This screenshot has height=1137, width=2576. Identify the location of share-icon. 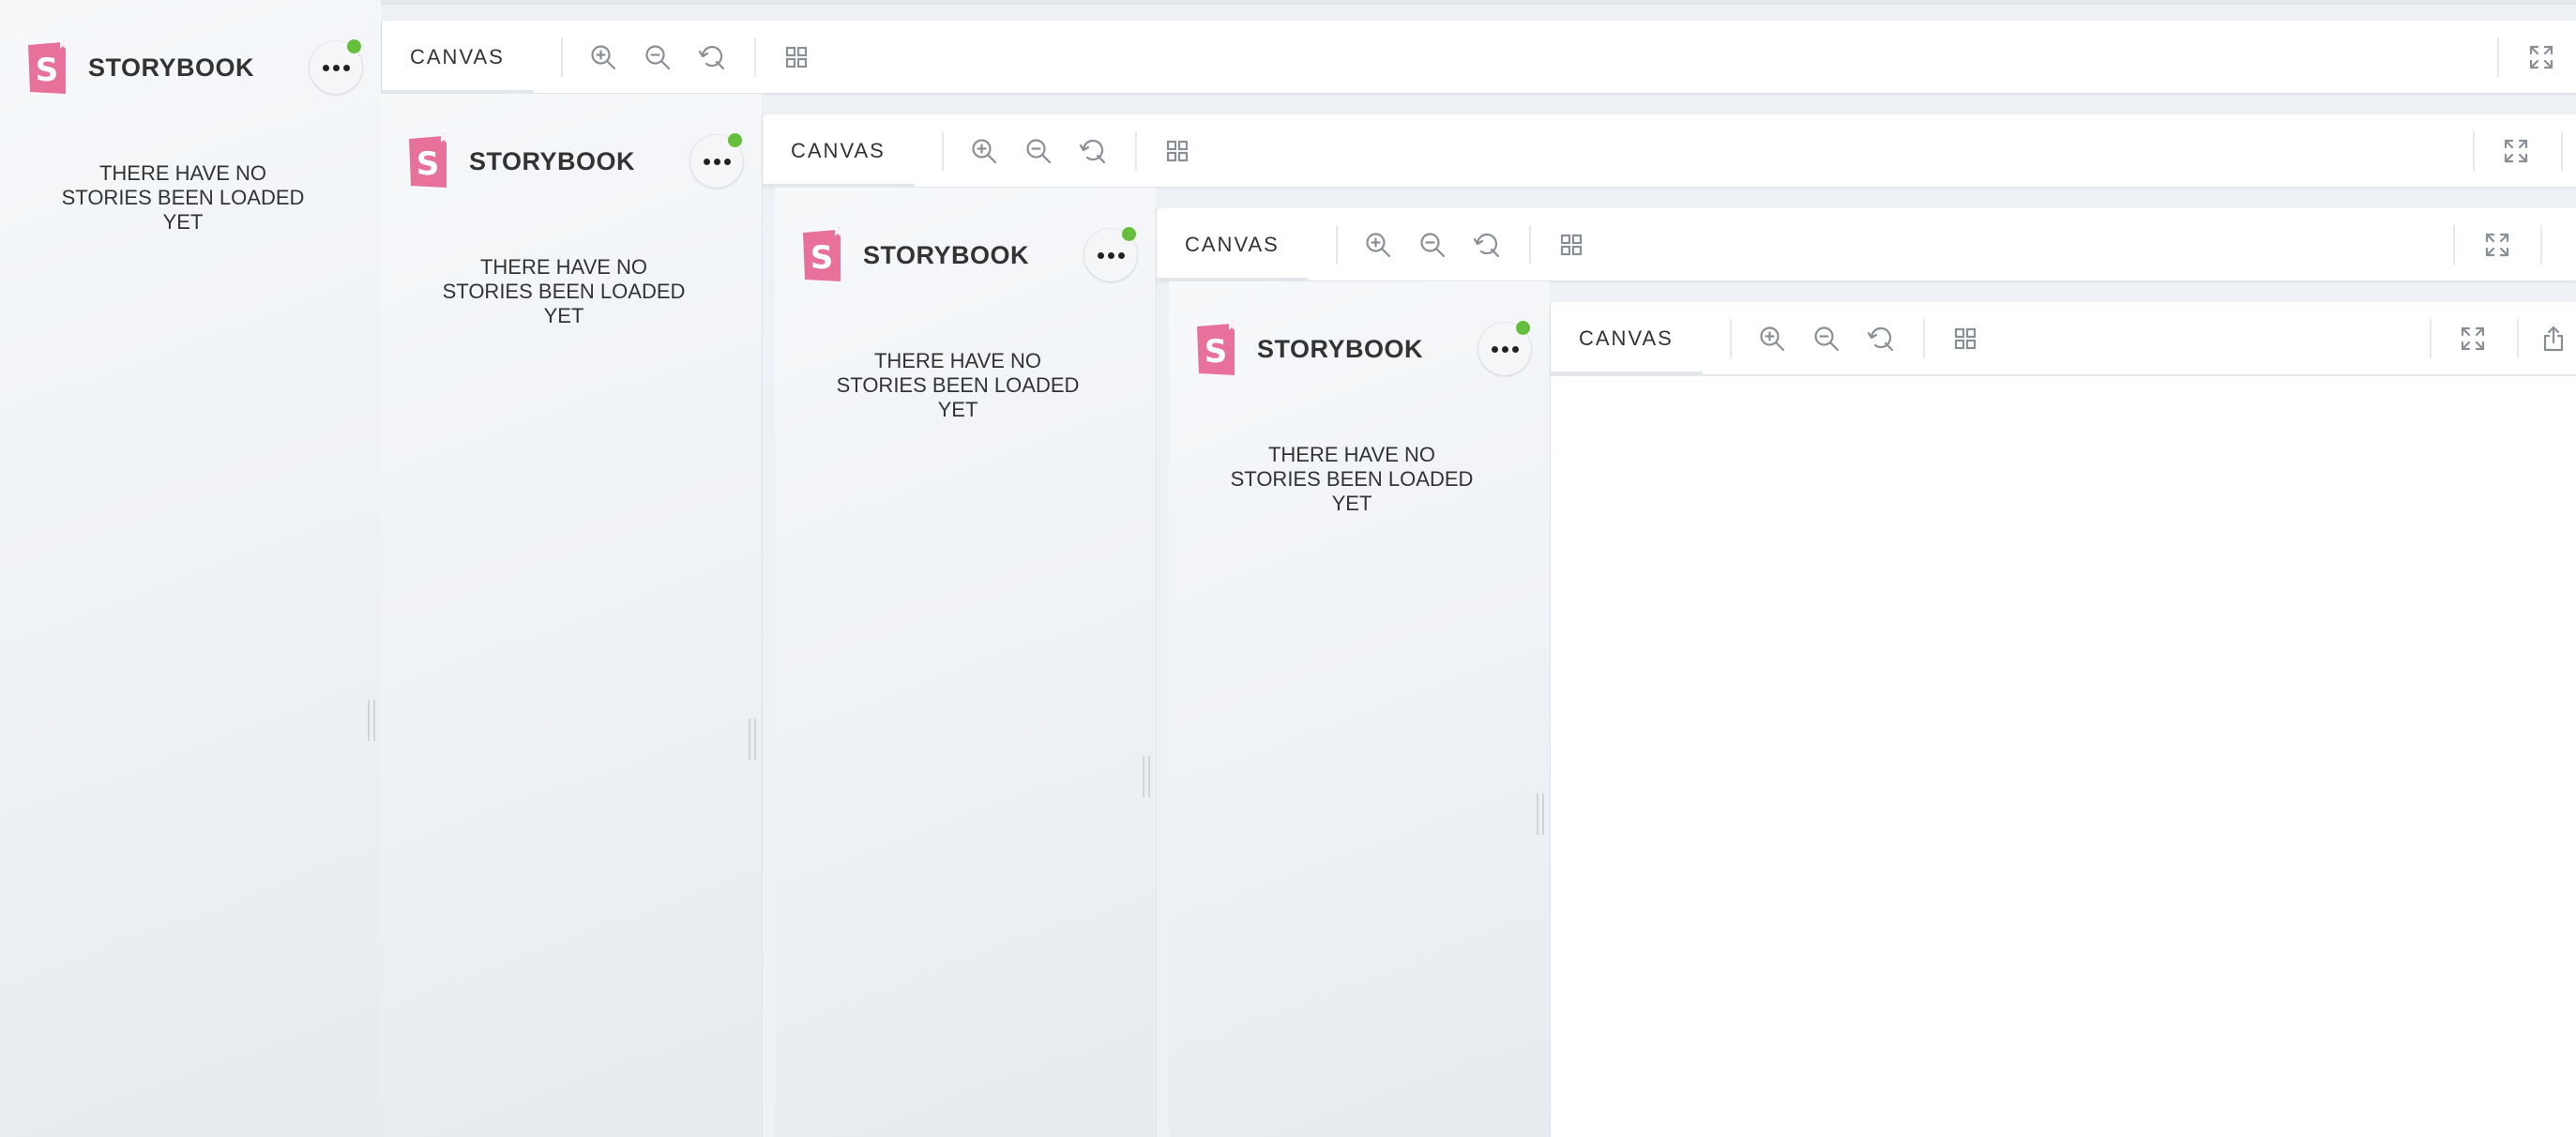
(2553, 338).